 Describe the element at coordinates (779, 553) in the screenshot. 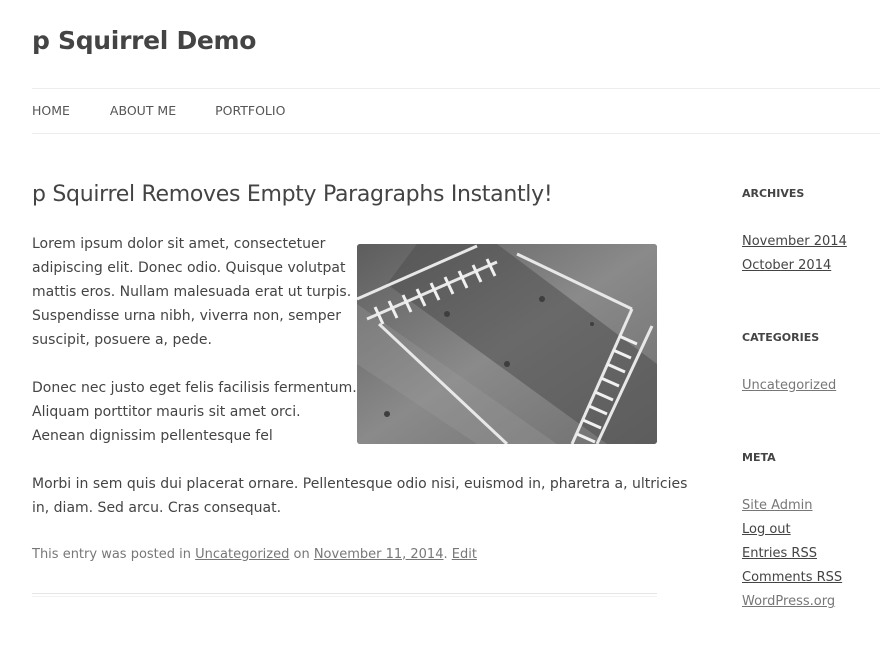

I see `meta-link-entries-rss: Entries RSS` at that location.